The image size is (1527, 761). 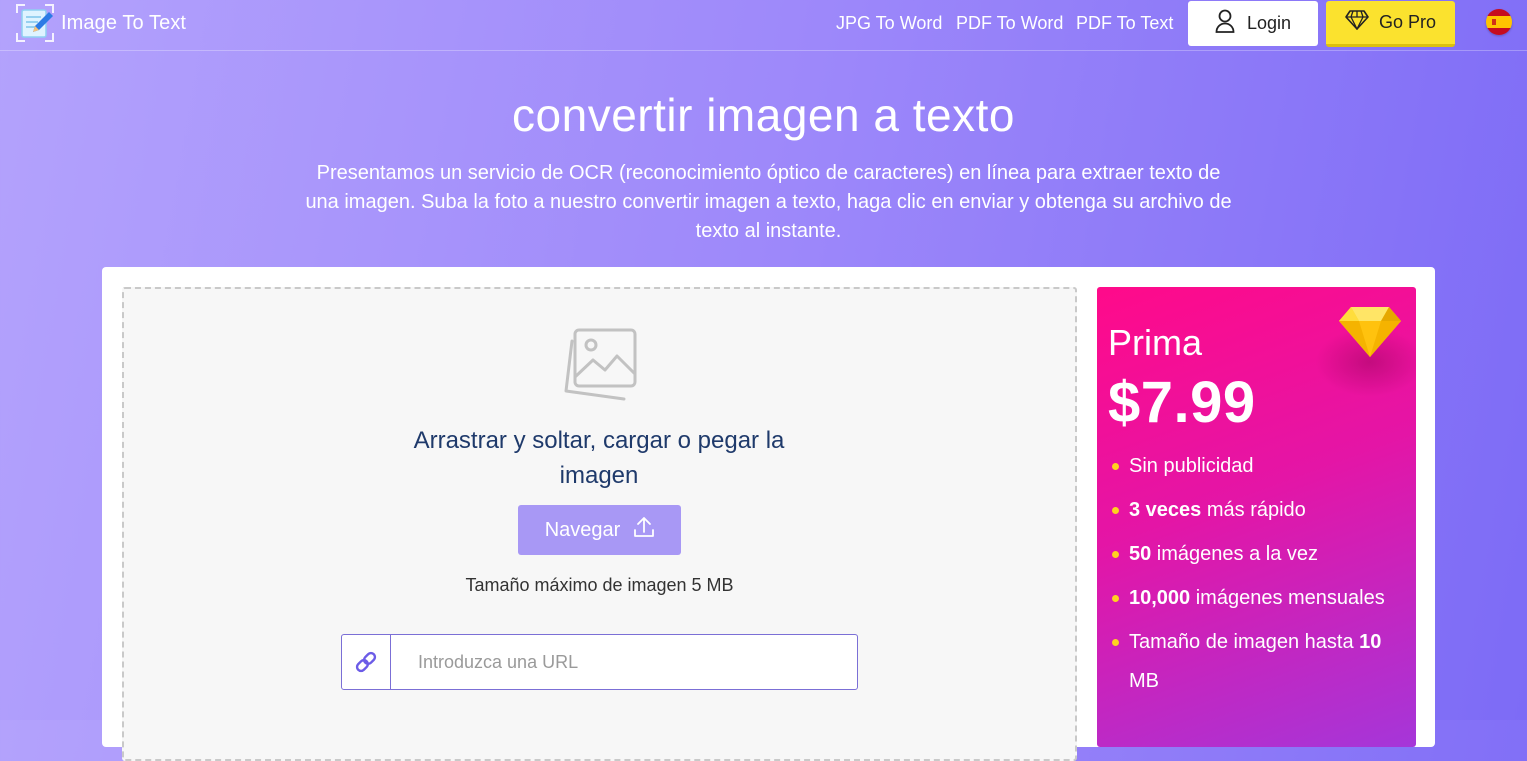 I want to click on nav-pdf-to-text: PDF To Text, so click(x=1124, y=23).